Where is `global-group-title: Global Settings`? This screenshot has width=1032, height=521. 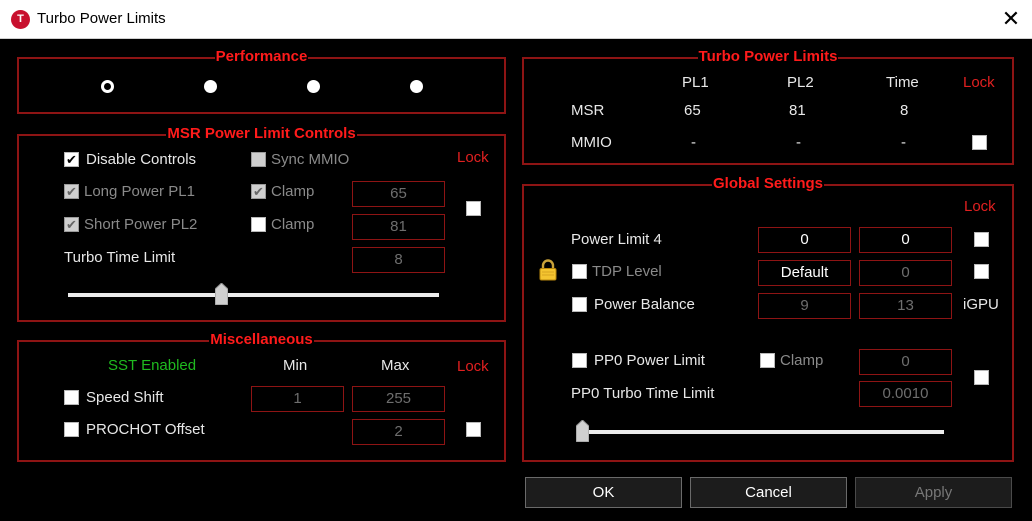 global-group-title: Global Settings is located at coordinates (767, 183).